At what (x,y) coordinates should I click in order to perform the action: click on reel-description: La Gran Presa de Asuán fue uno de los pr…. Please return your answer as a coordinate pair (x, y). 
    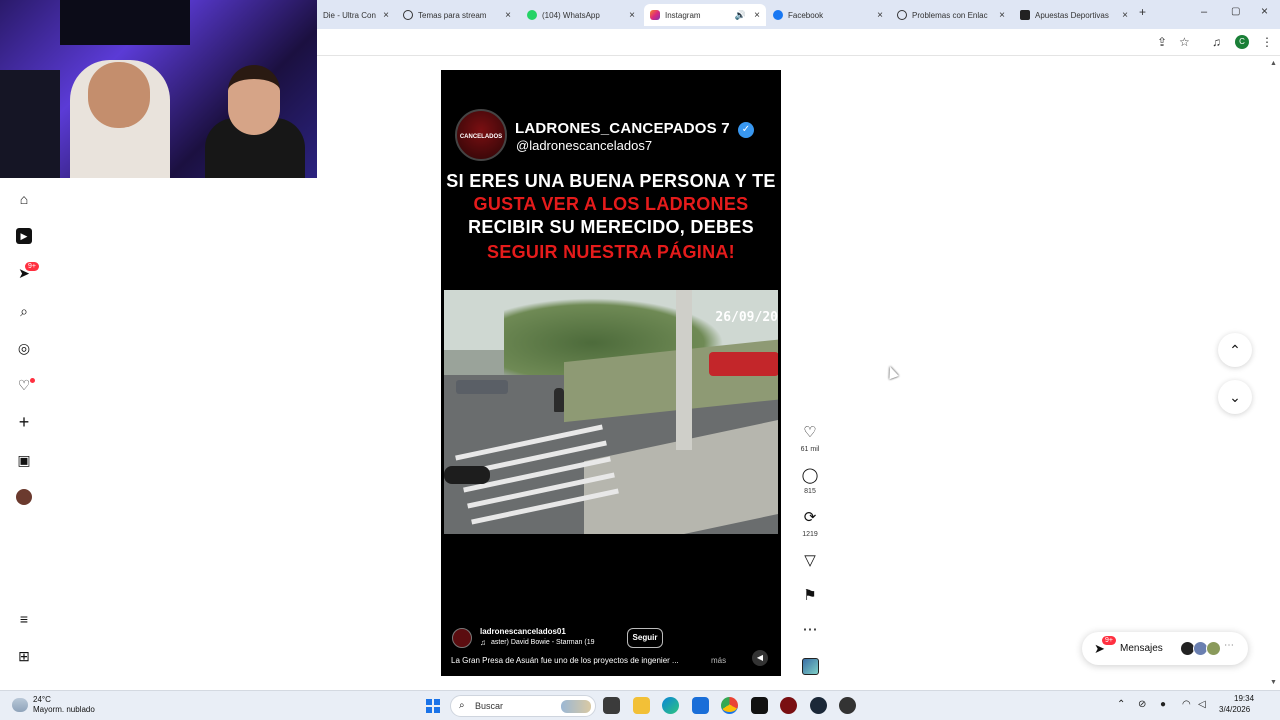
    Looking at the image, I should click on (565, 660).